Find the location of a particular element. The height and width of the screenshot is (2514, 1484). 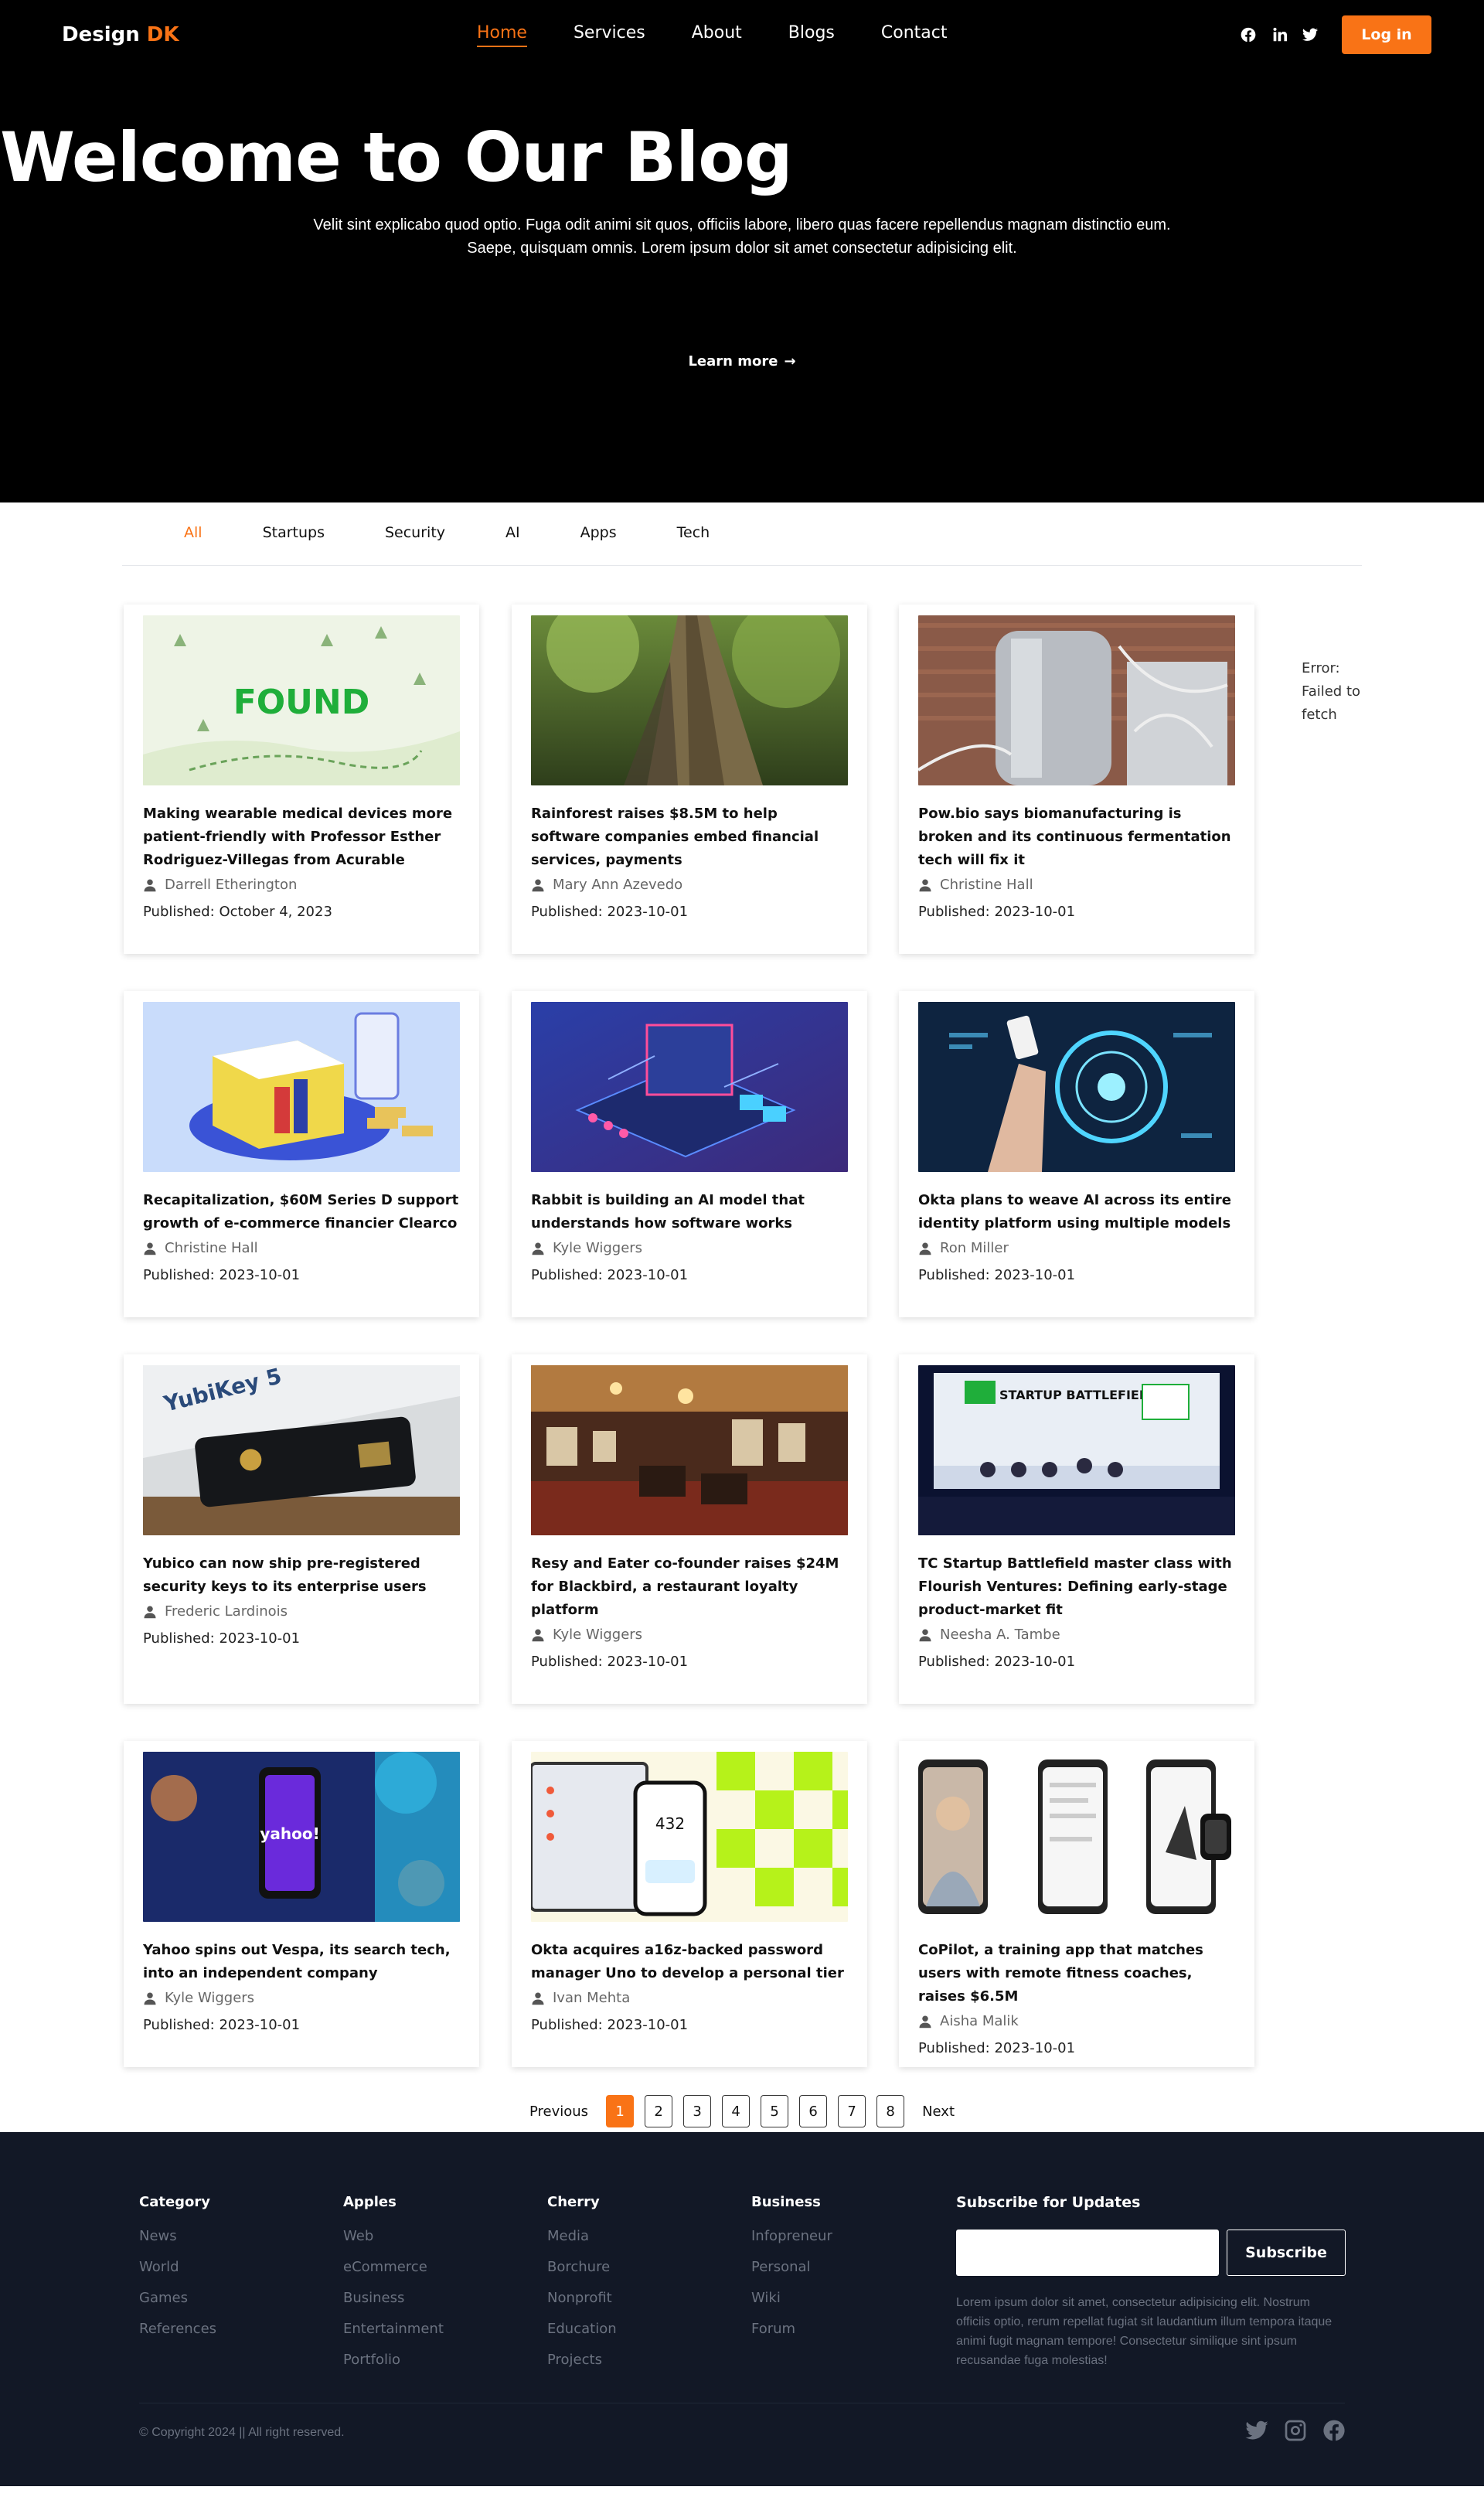

footer-link: Borchure is located at coordinates (582, 2267).